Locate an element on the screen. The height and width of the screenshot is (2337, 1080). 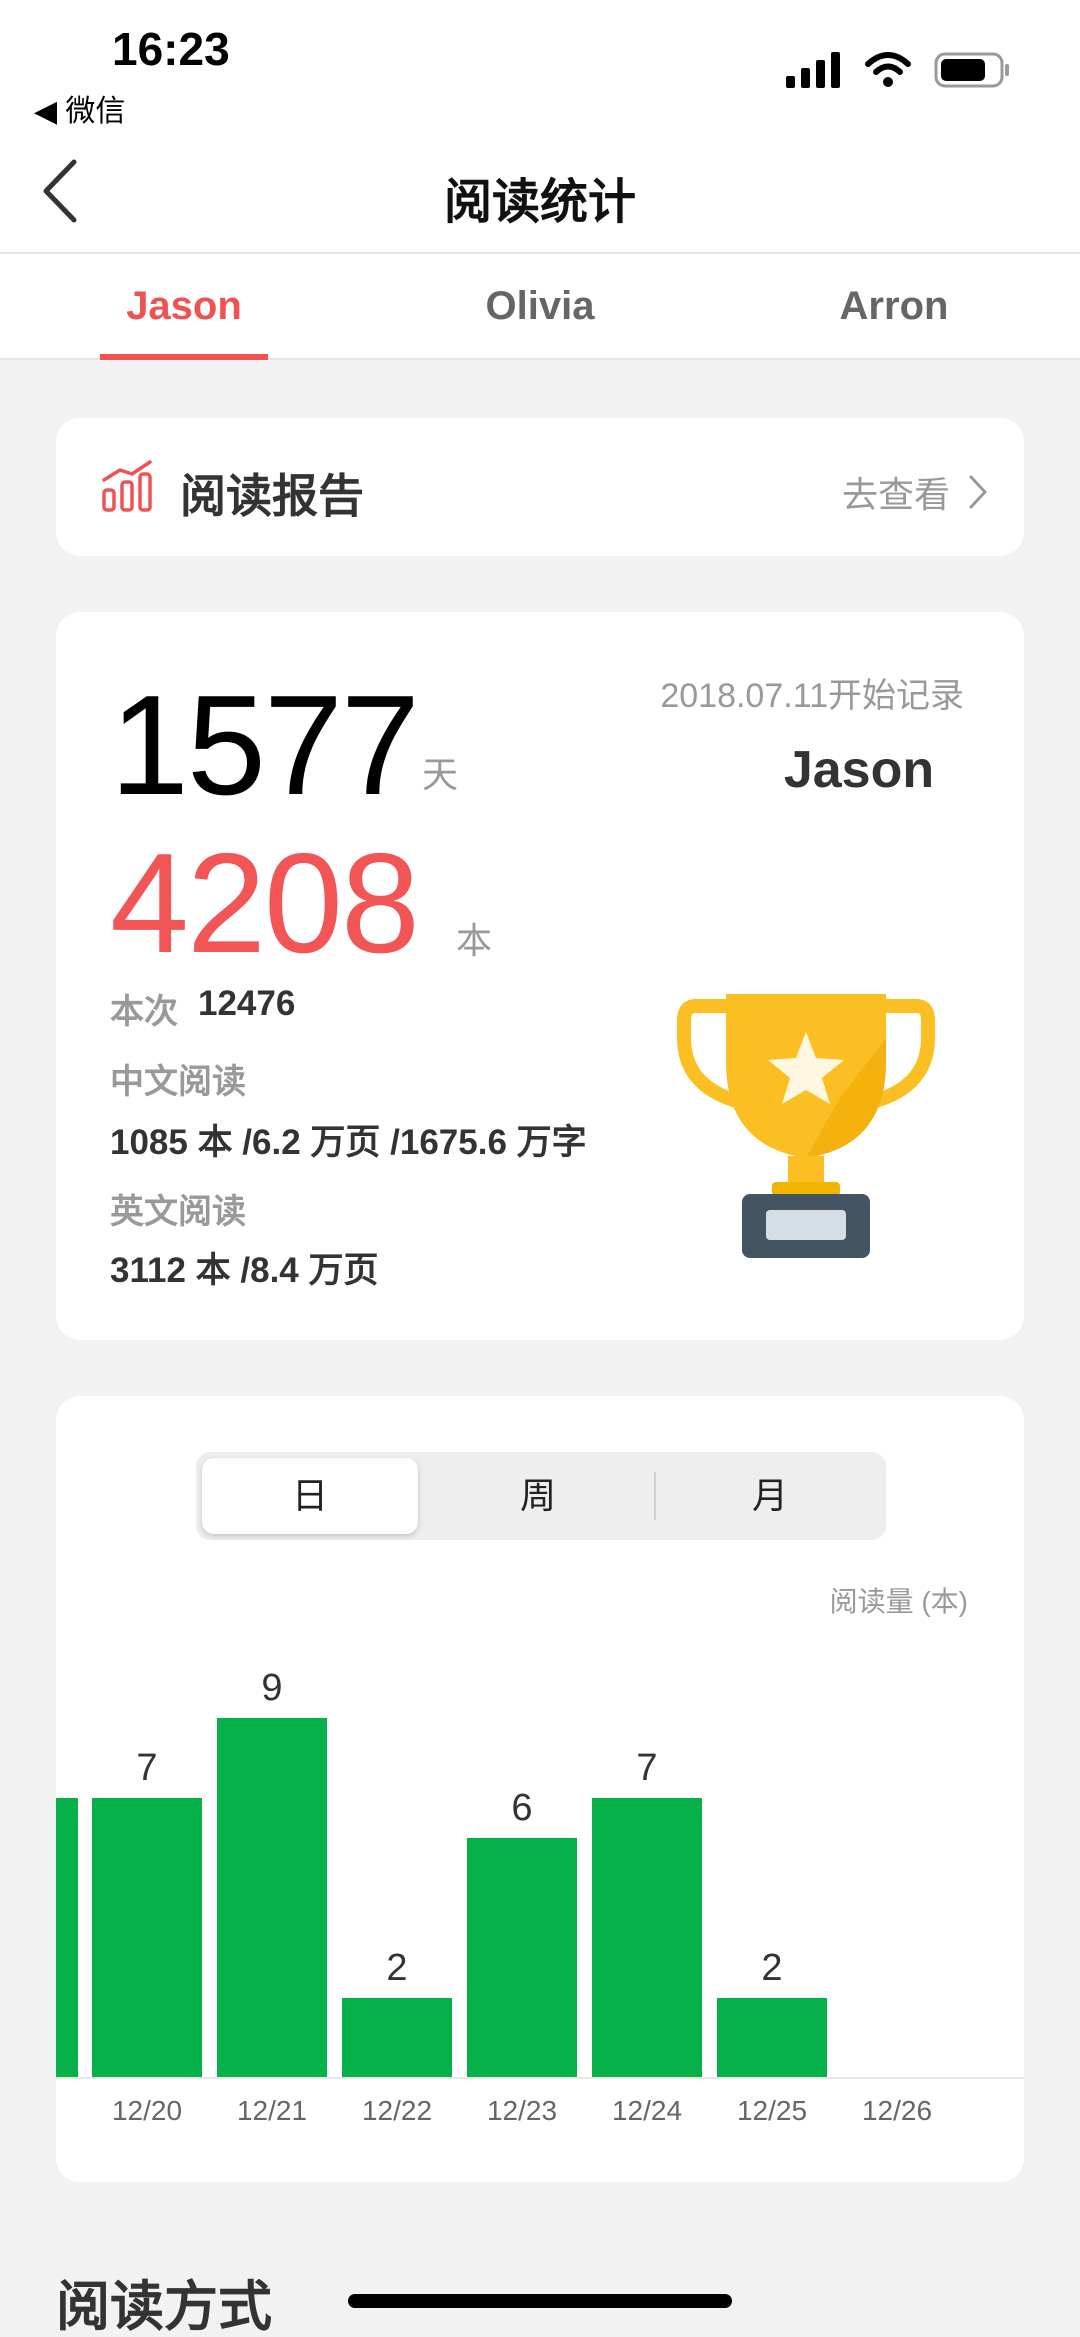
data-label-12-24: 7 is located at coordinates (646, 1768).